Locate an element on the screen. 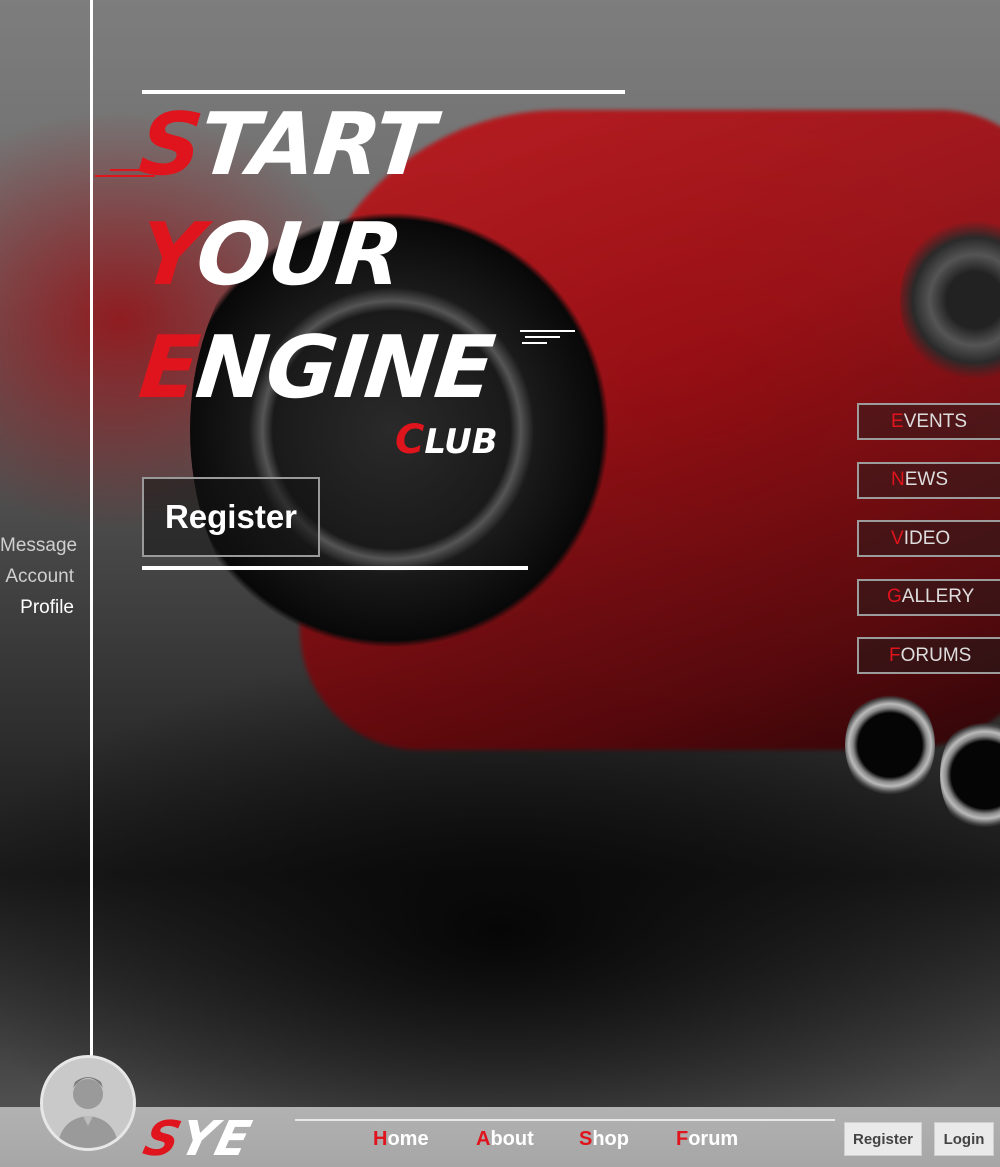 This screenshot has width=1000, height=1167. user-avatar-icon is located at coordinates (88, 1103).